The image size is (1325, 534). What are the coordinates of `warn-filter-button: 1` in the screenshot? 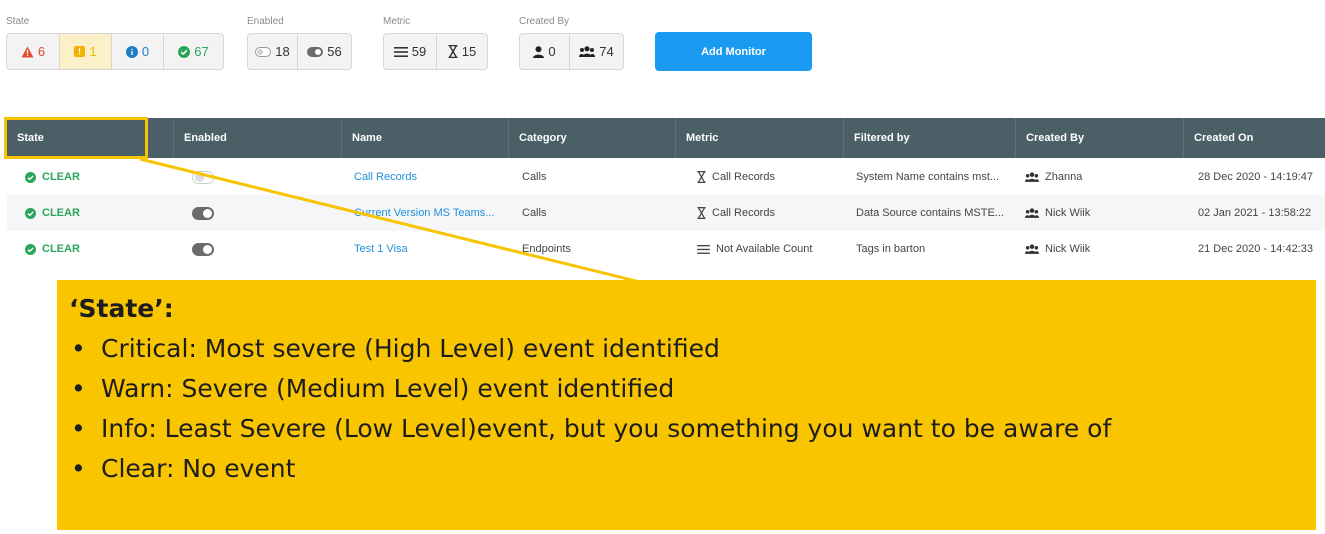 It's located at (86, 51).